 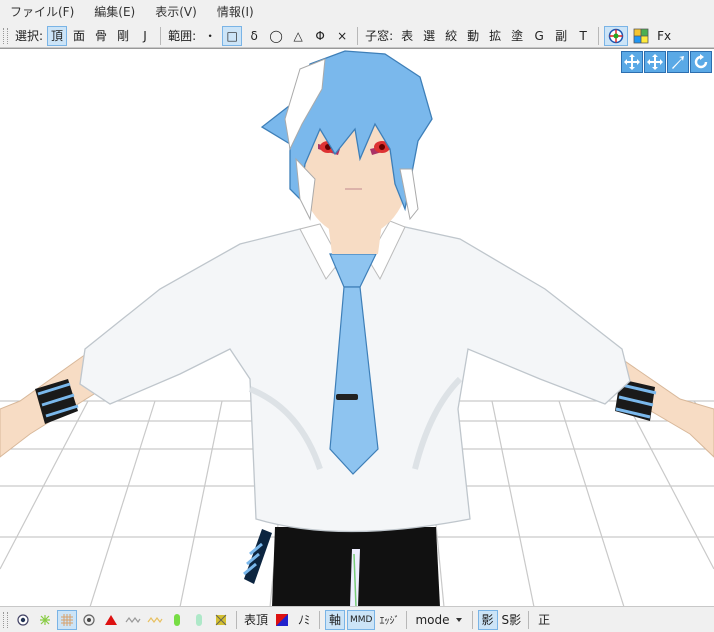 I want to click on child-scale-button: 拡, so click(x=495, y=36).